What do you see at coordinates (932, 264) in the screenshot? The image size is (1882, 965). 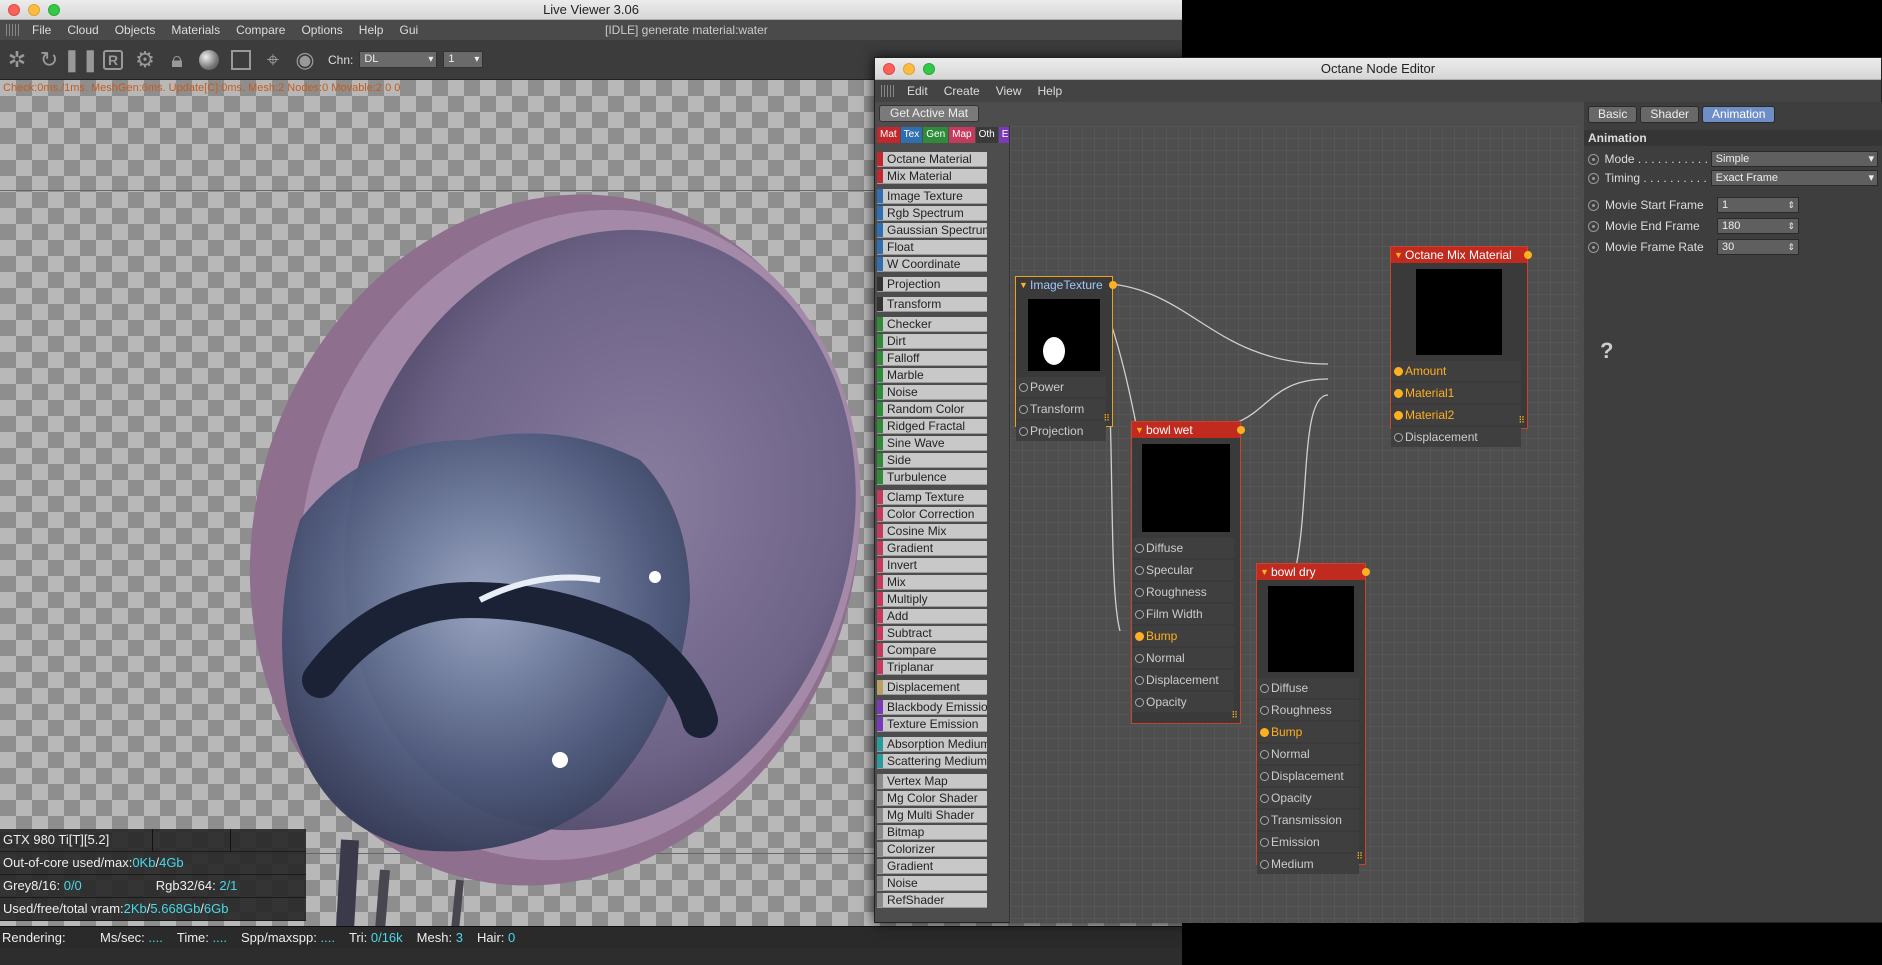 I see `node-list-item: W Coordinate` at bounding box center [932, 264].